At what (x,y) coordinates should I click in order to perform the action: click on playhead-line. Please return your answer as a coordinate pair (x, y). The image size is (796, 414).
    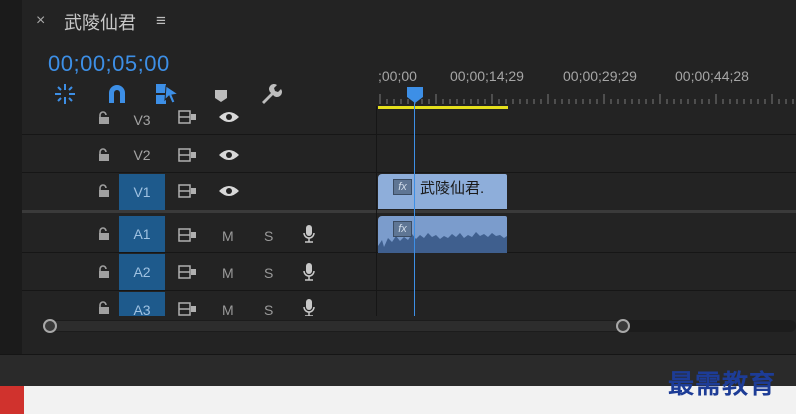
    Looking at the image, I should click on (414, 208).